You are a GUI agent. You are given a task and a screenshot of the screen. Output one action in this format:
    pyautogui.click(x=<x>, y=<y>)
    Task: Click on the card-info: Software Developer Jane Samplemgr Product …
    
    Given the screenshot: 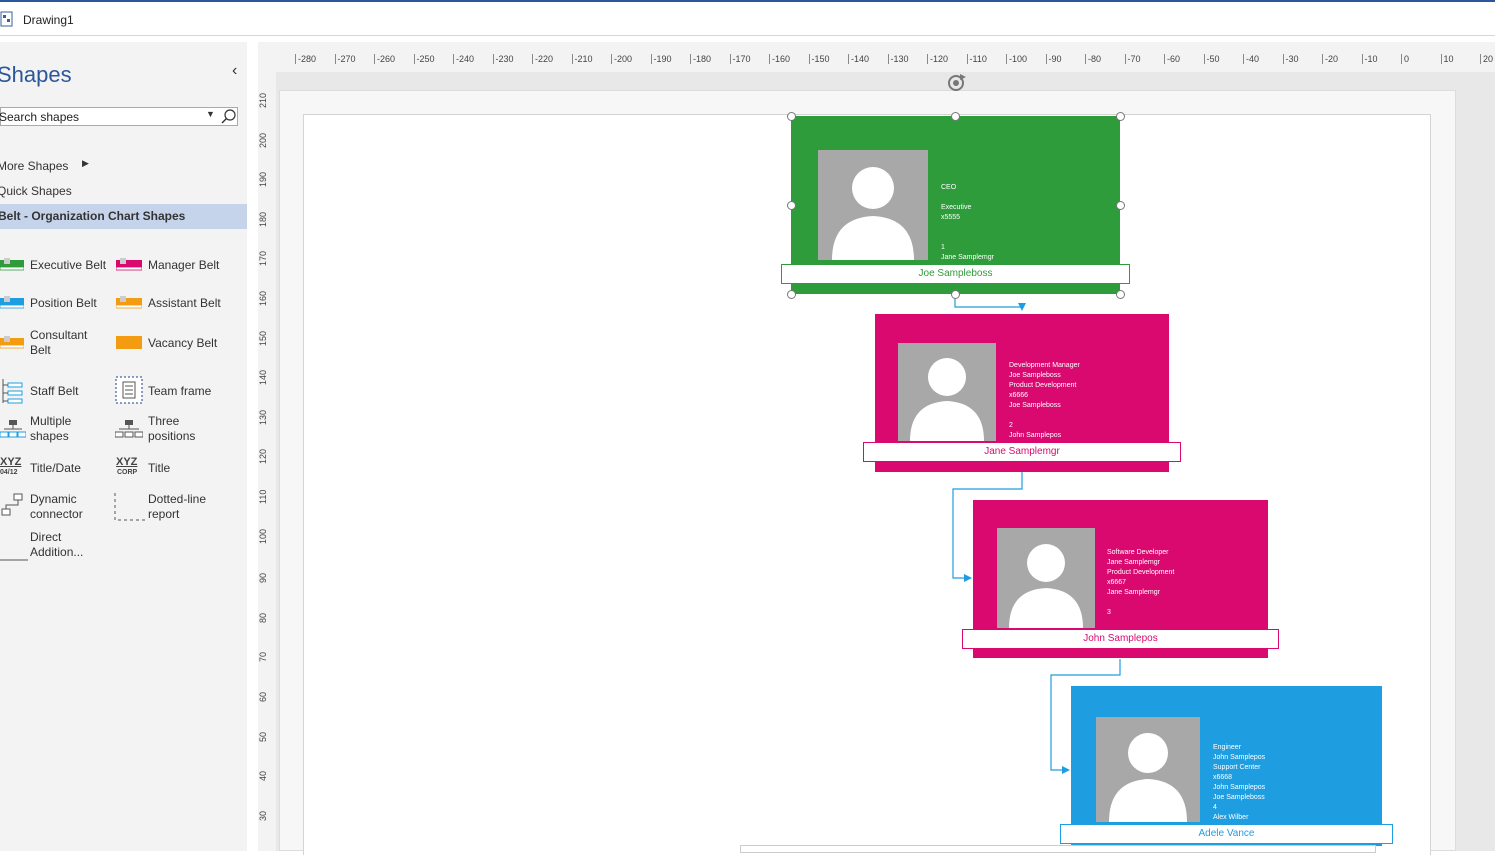 What is the action you would take?
    pyautogui.click(x=1140, y=583)
    